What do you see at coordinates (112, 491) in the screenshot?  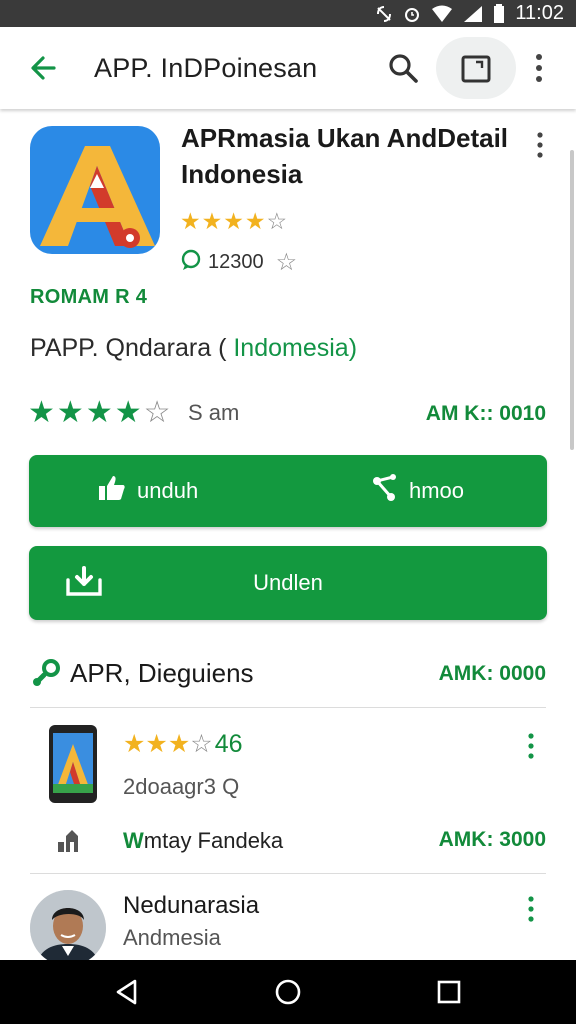 I see `thumbs-up-icon` at bounding box center [112, 491].